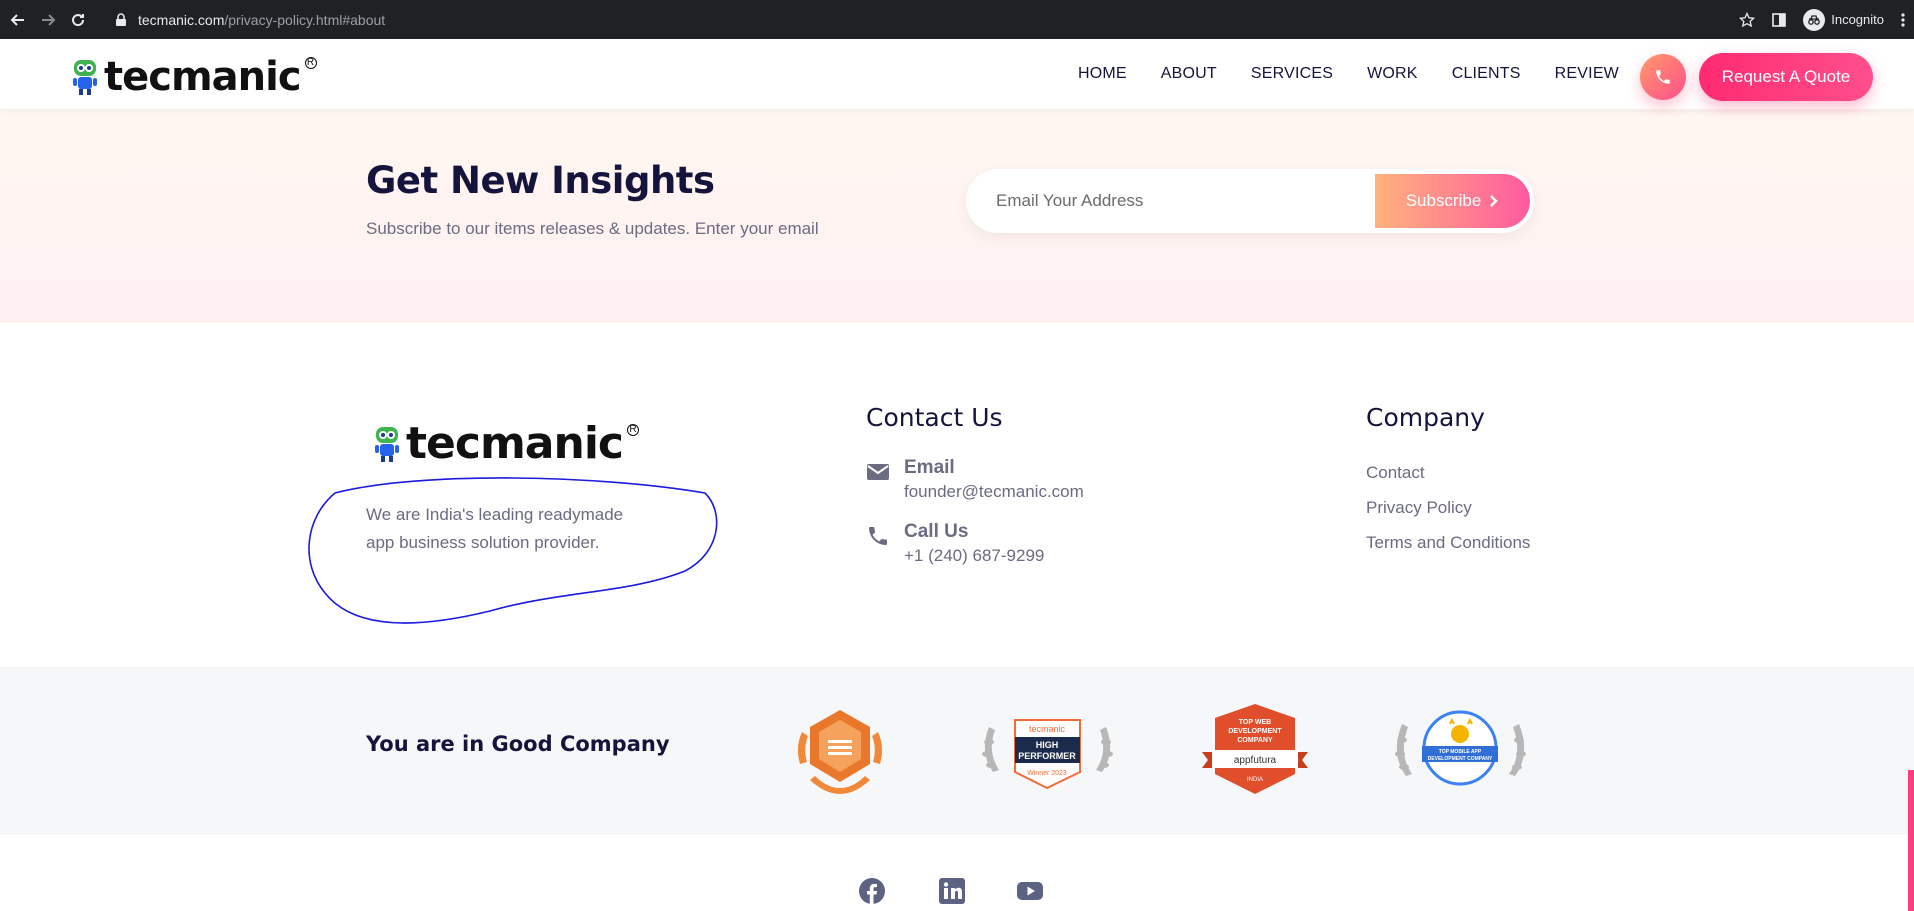 The height and width of the screenshot is (911, 1914). I want to click on youtube-icon, so click(1030, 891).